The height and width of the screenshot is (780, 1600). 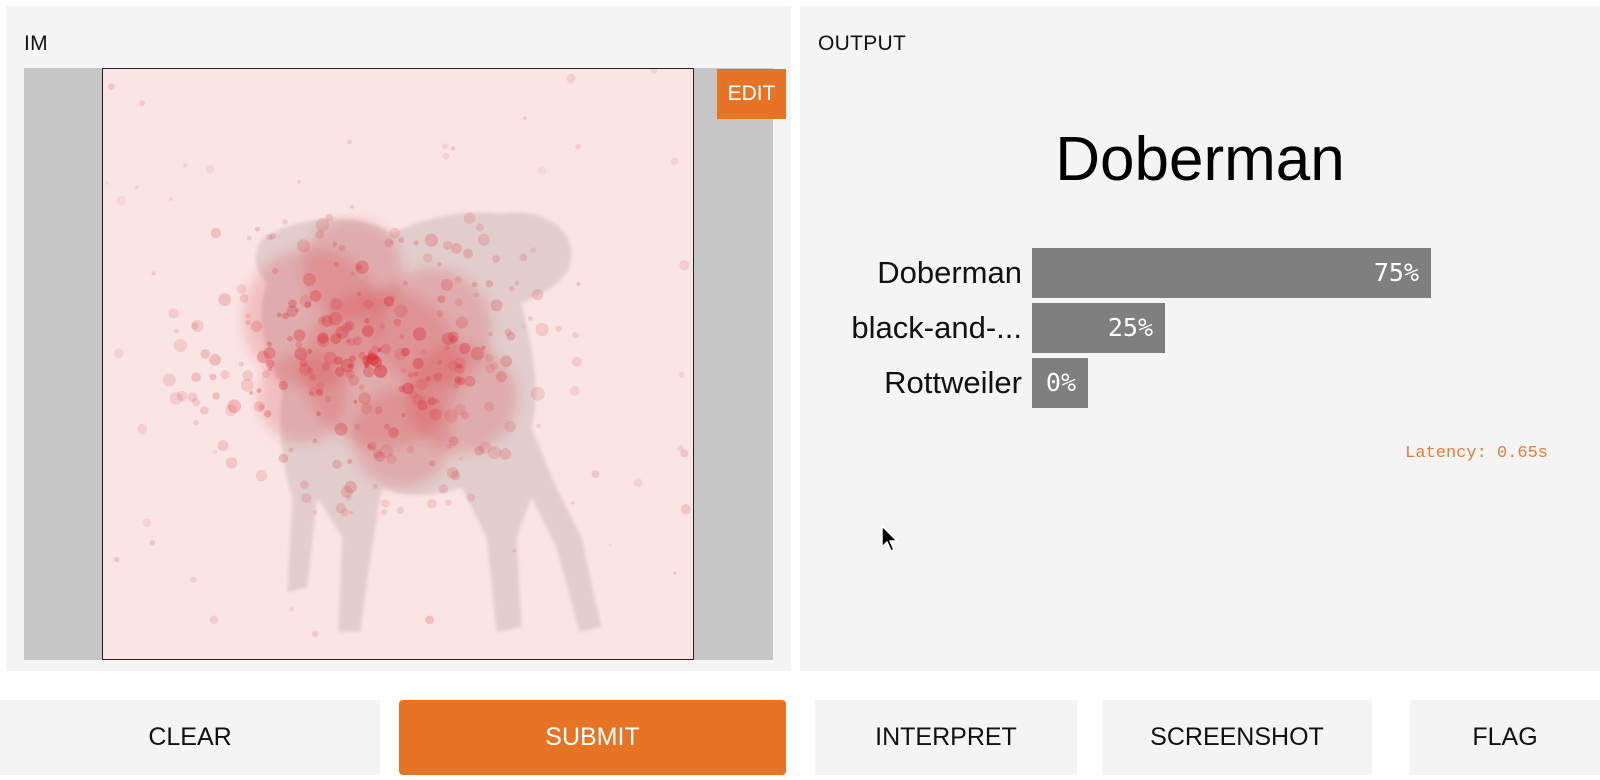 What do you see at coordinates (1505, 737) in the screenshot?
I see `flag-button: FLAG` at bounding box center [1505, 737].